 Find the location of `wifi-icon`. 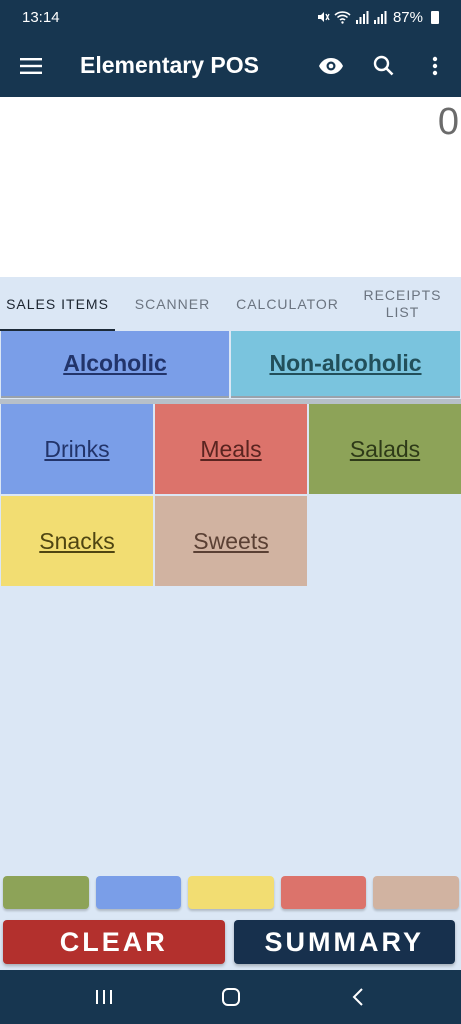

wifi-icon is located at coordinates (342, 17).